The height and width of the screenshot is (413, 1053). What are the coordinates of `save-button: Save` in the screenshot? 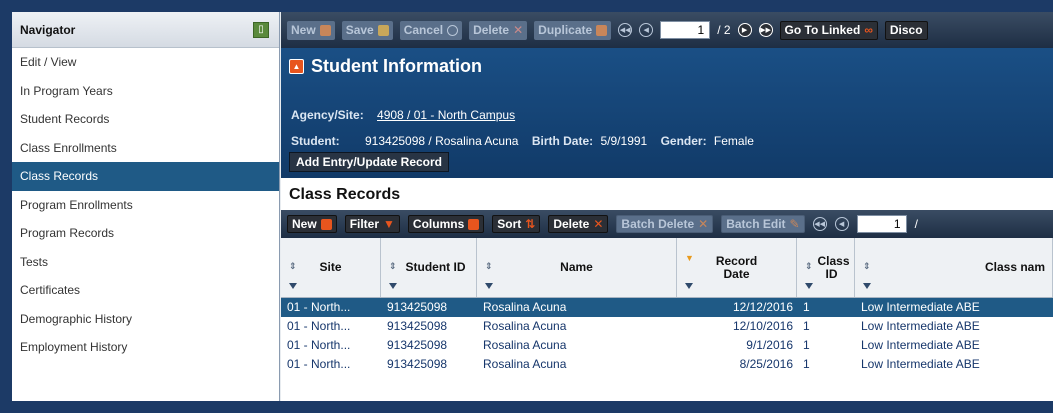 It's located at (367, 30).